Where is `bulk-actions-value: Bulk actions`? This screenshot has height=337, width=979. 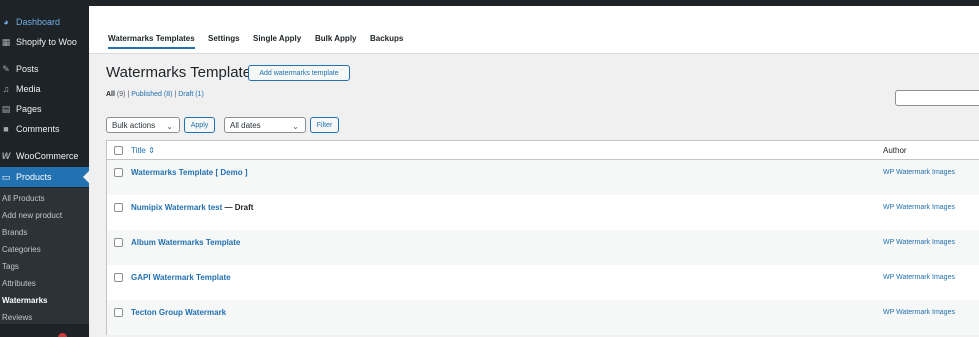
bulk-actions-value: Bulk actions is located at coordinates (134, 125).